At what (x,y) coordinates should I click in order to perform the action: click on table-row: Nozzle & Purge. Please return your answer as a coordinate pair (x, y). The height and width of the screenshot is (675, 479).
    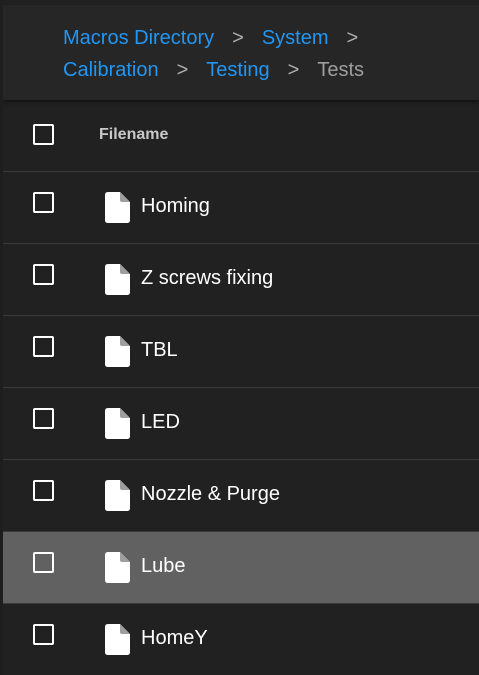
    Looking at the image, I should click on (241, 496).